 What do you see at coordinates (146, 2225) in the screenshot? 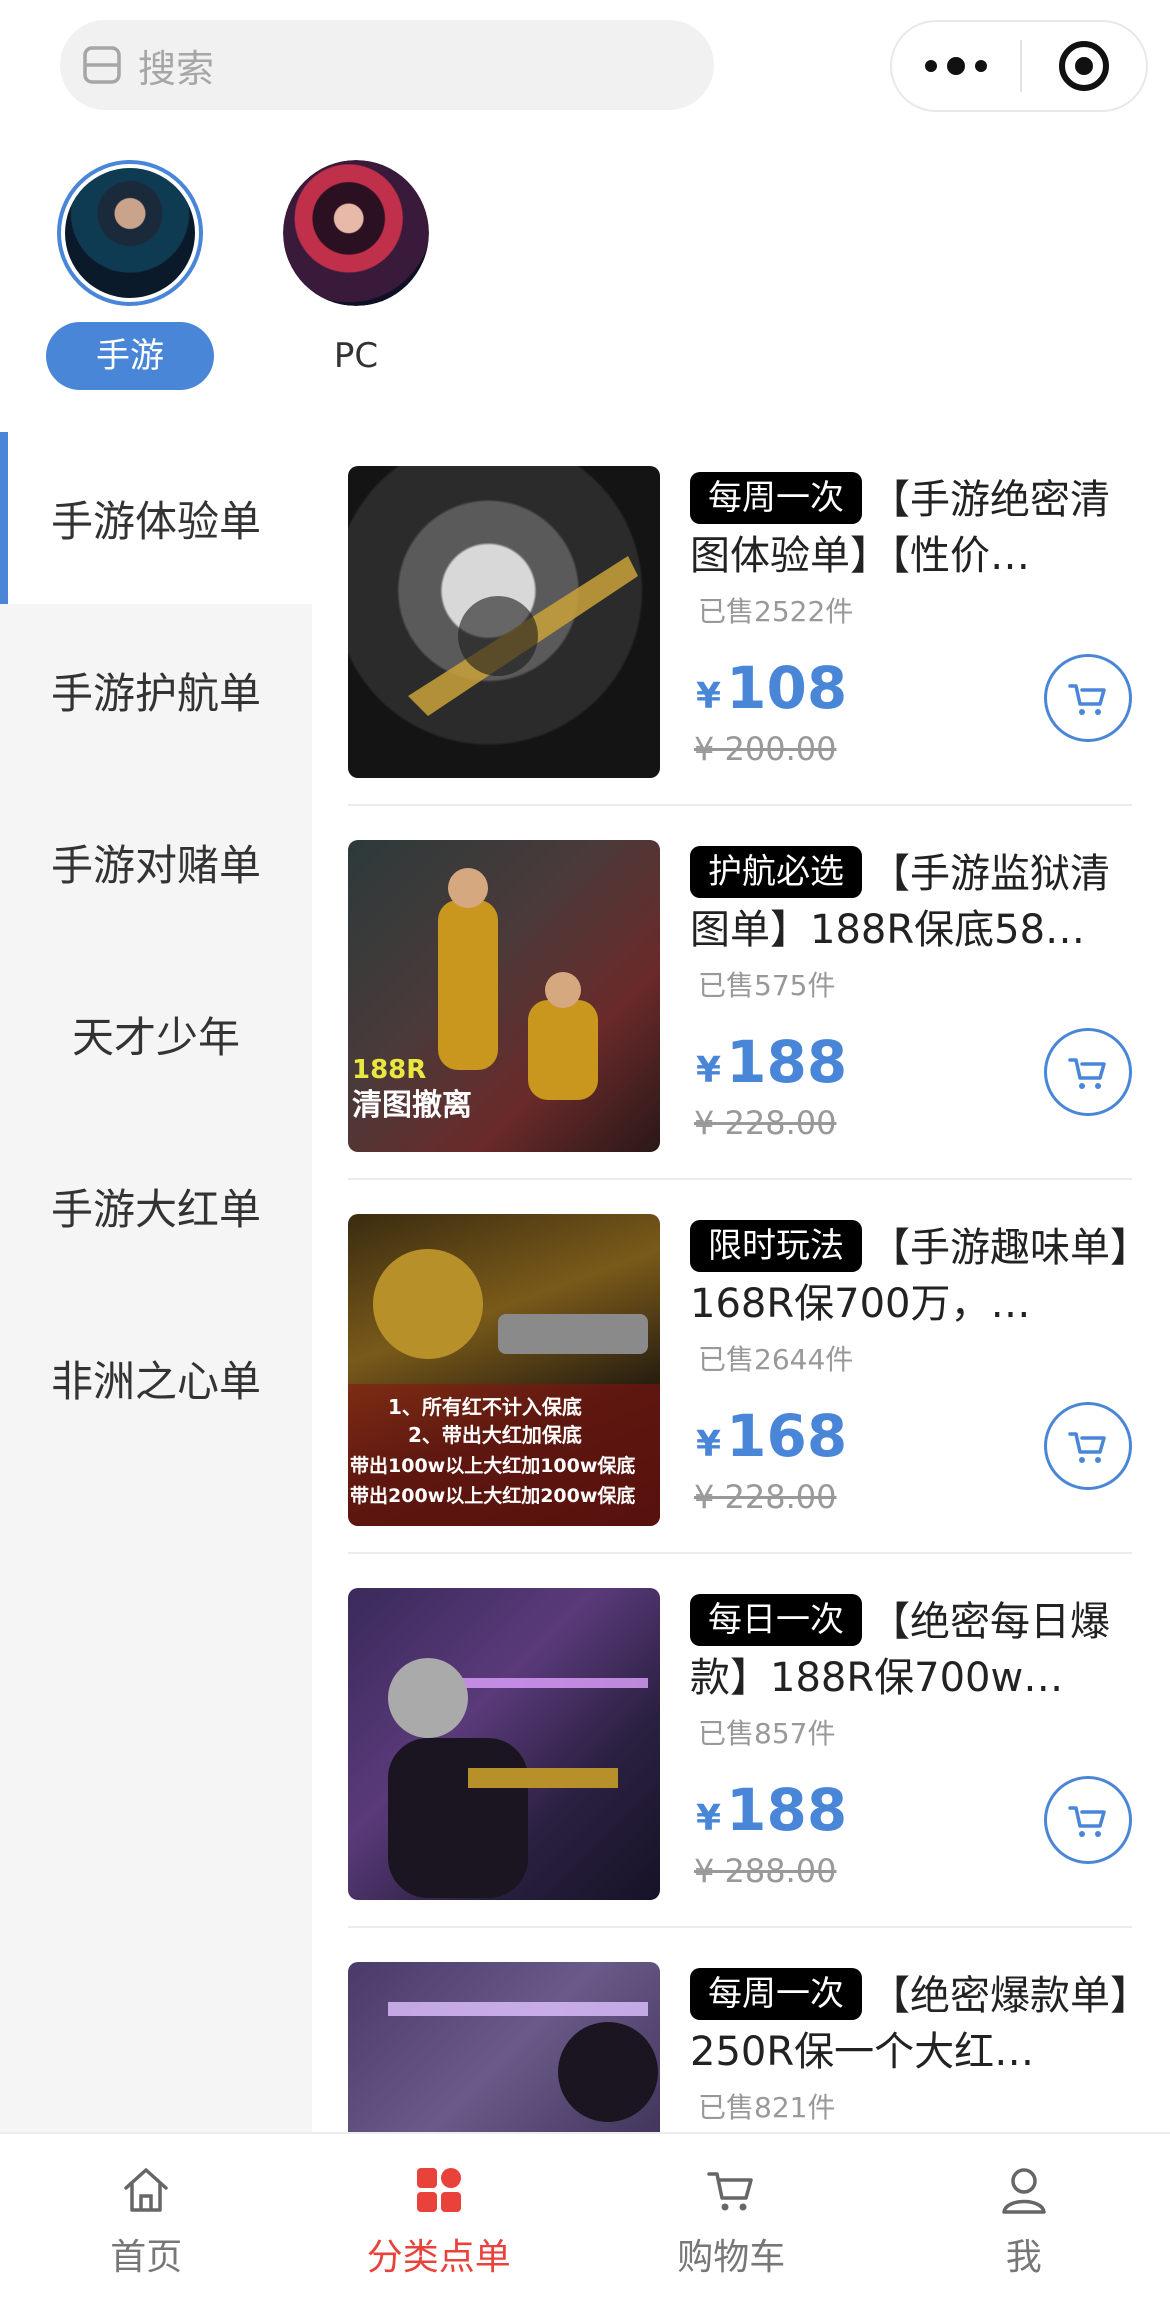
I see `nav-home: 首页` at bounding box center [146, 2225].